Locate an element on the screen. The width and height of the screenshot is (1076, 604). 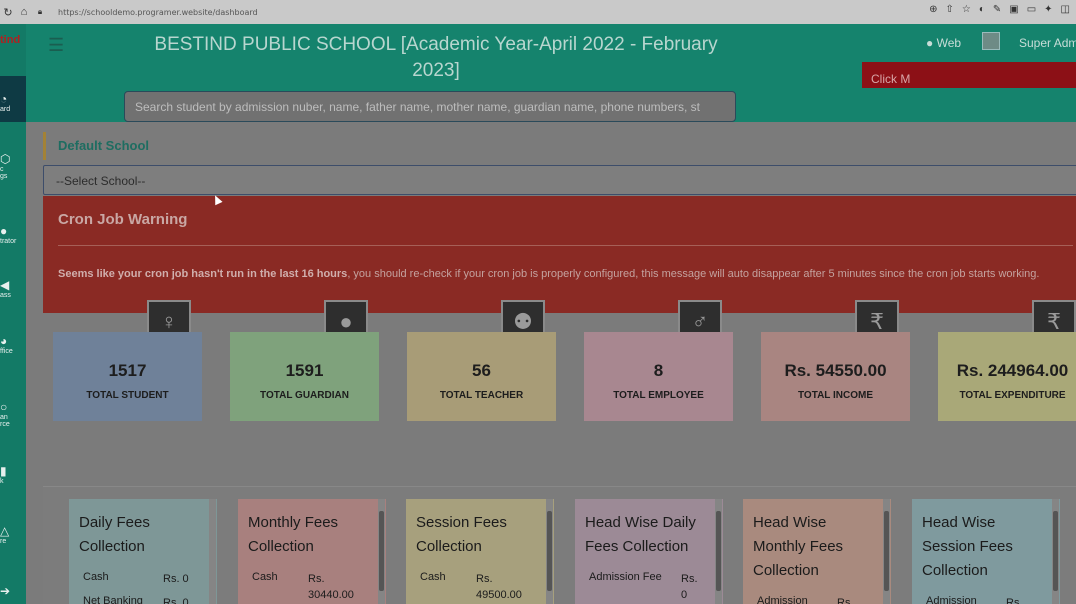
stat-card-total-income: Rs. 54550.00 TOTAL INCOME is located at coordinates (835, 376).